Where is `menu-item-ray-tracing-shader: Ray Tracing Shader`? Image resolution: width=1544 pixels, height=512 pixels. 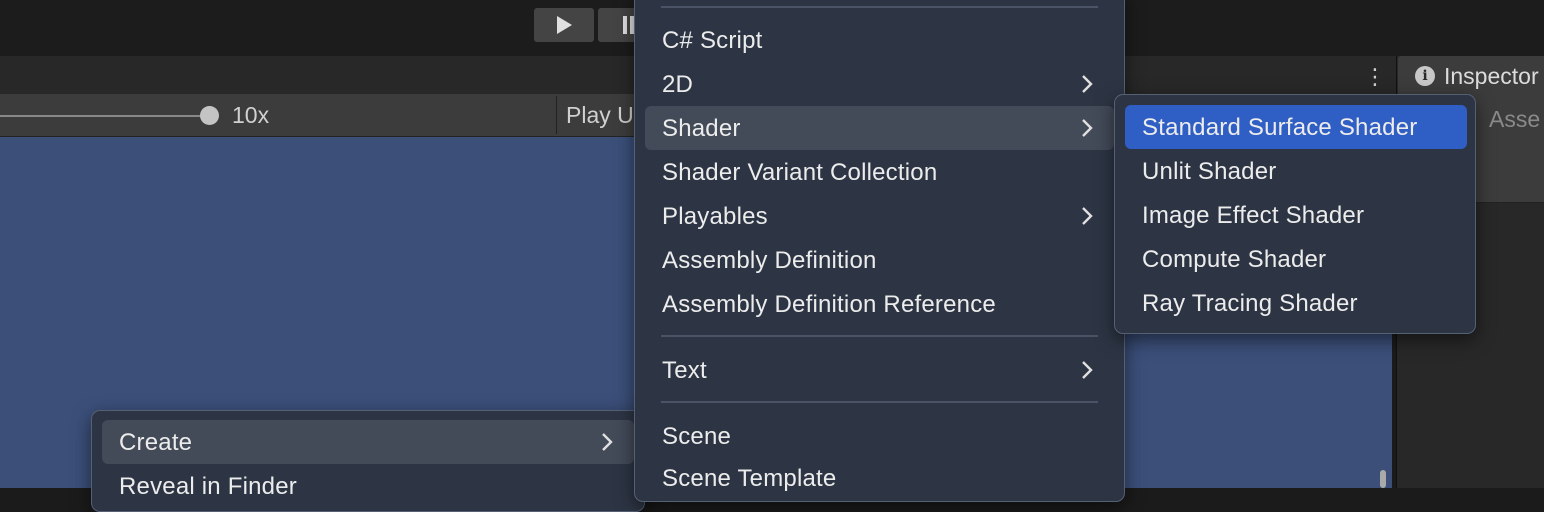 menu-item-ray-tracing-shader: Ray Tracing Shader is located at coordinates (1295, 303).